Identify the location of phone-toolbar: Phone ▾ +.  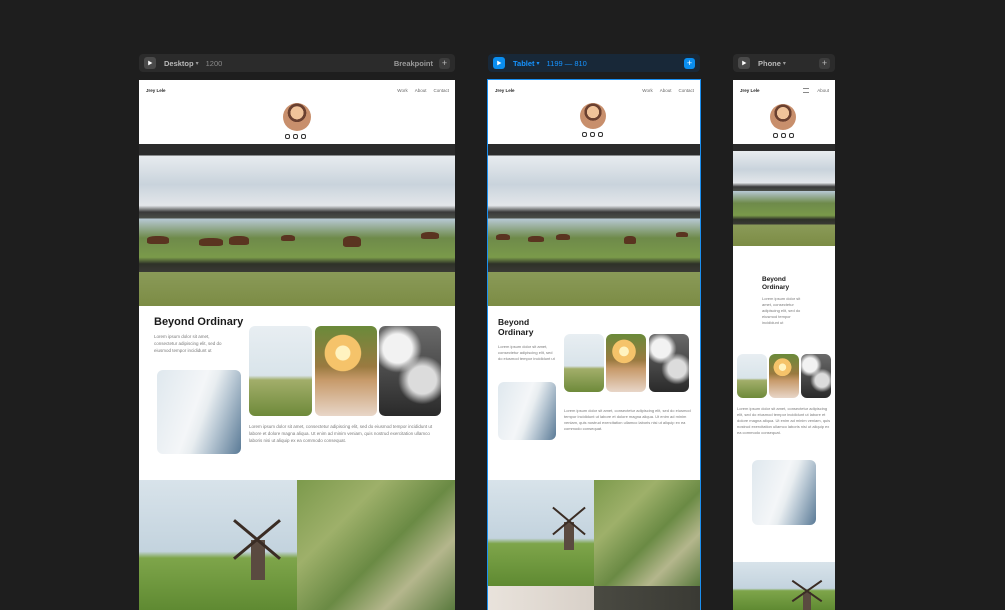
(784, 63).